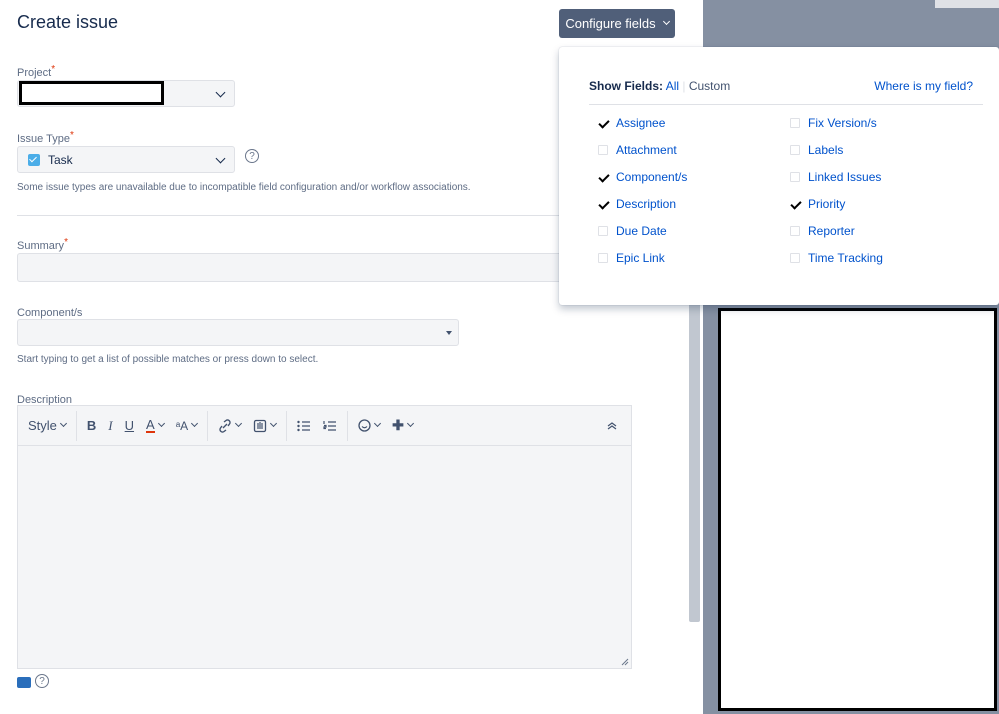 This screenshot has width=999, height=714. What do you see at coordinates (45, 425) in the screenshot?
I see `style-dropdown: Style` at bounding box center [45, 425].